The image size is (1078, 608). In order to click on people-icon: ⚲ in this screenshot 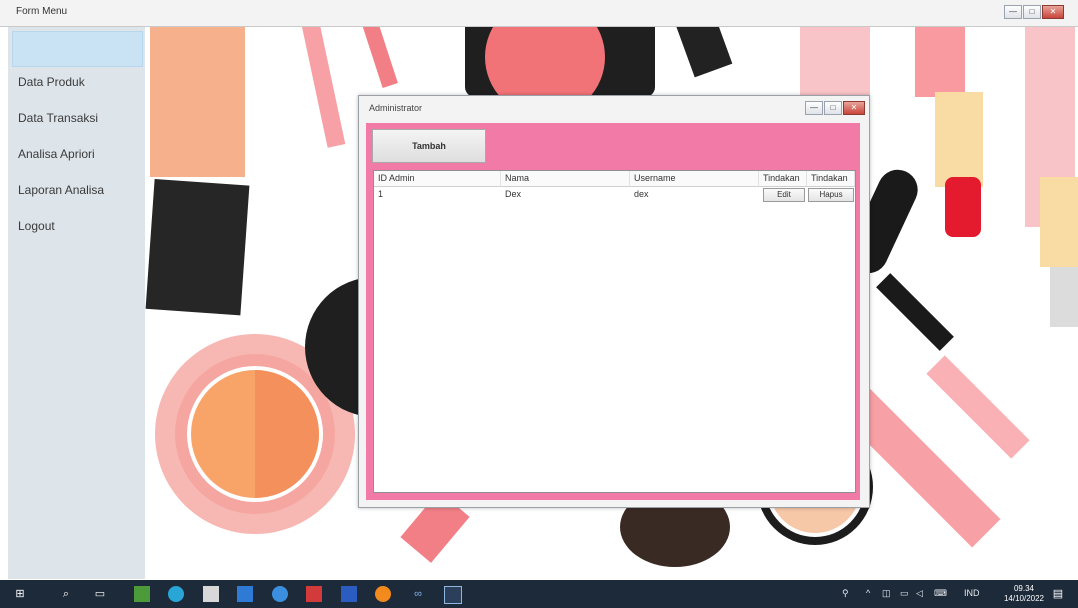, I will do `click(845, 593)`.